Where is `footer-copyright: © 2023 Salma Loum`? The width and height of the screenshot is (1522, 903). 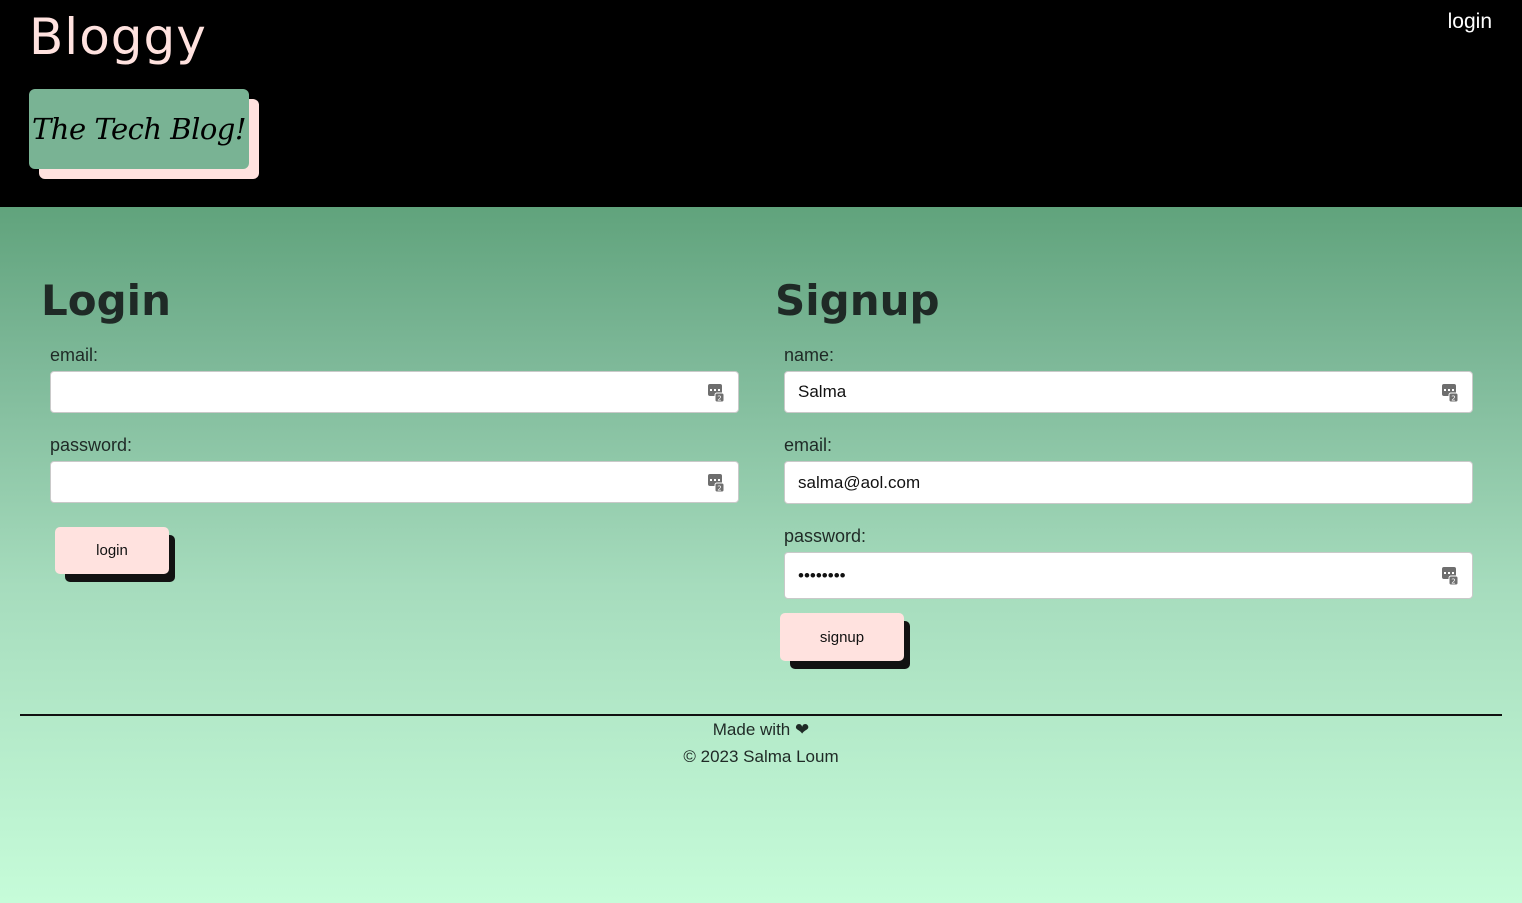 footer-copyright: © 2023 Salma Loum is located at coordinates (761, 756).